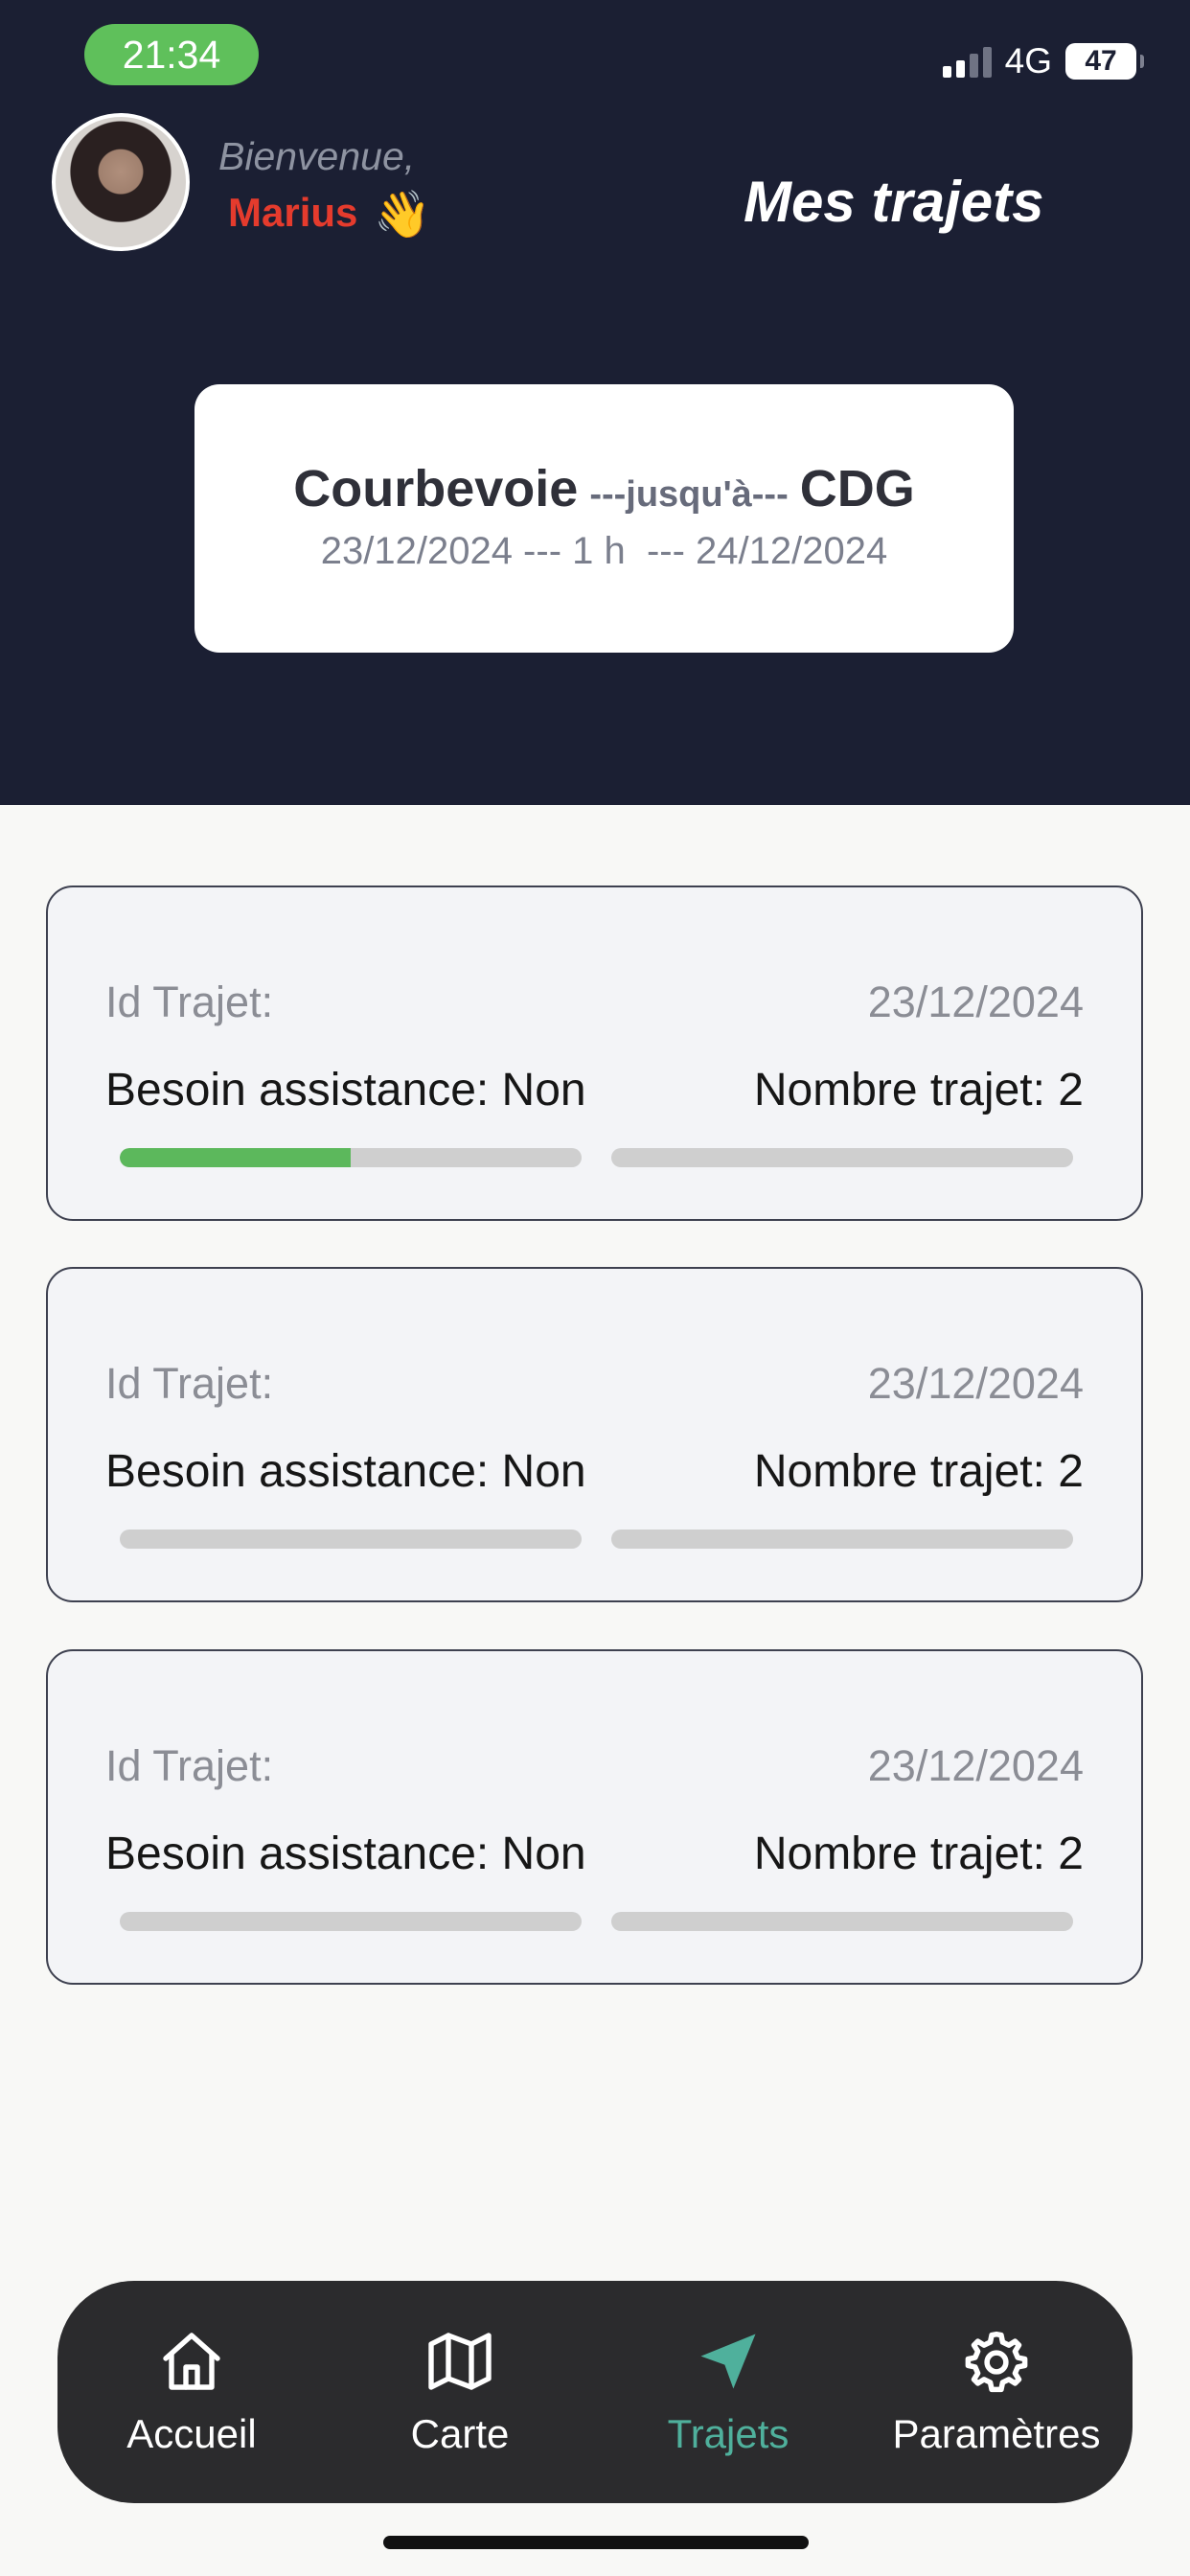 The width and height of the screenshot is (1190, 2576). I want to click on tab-label: Trajets, so click(729, 2433).